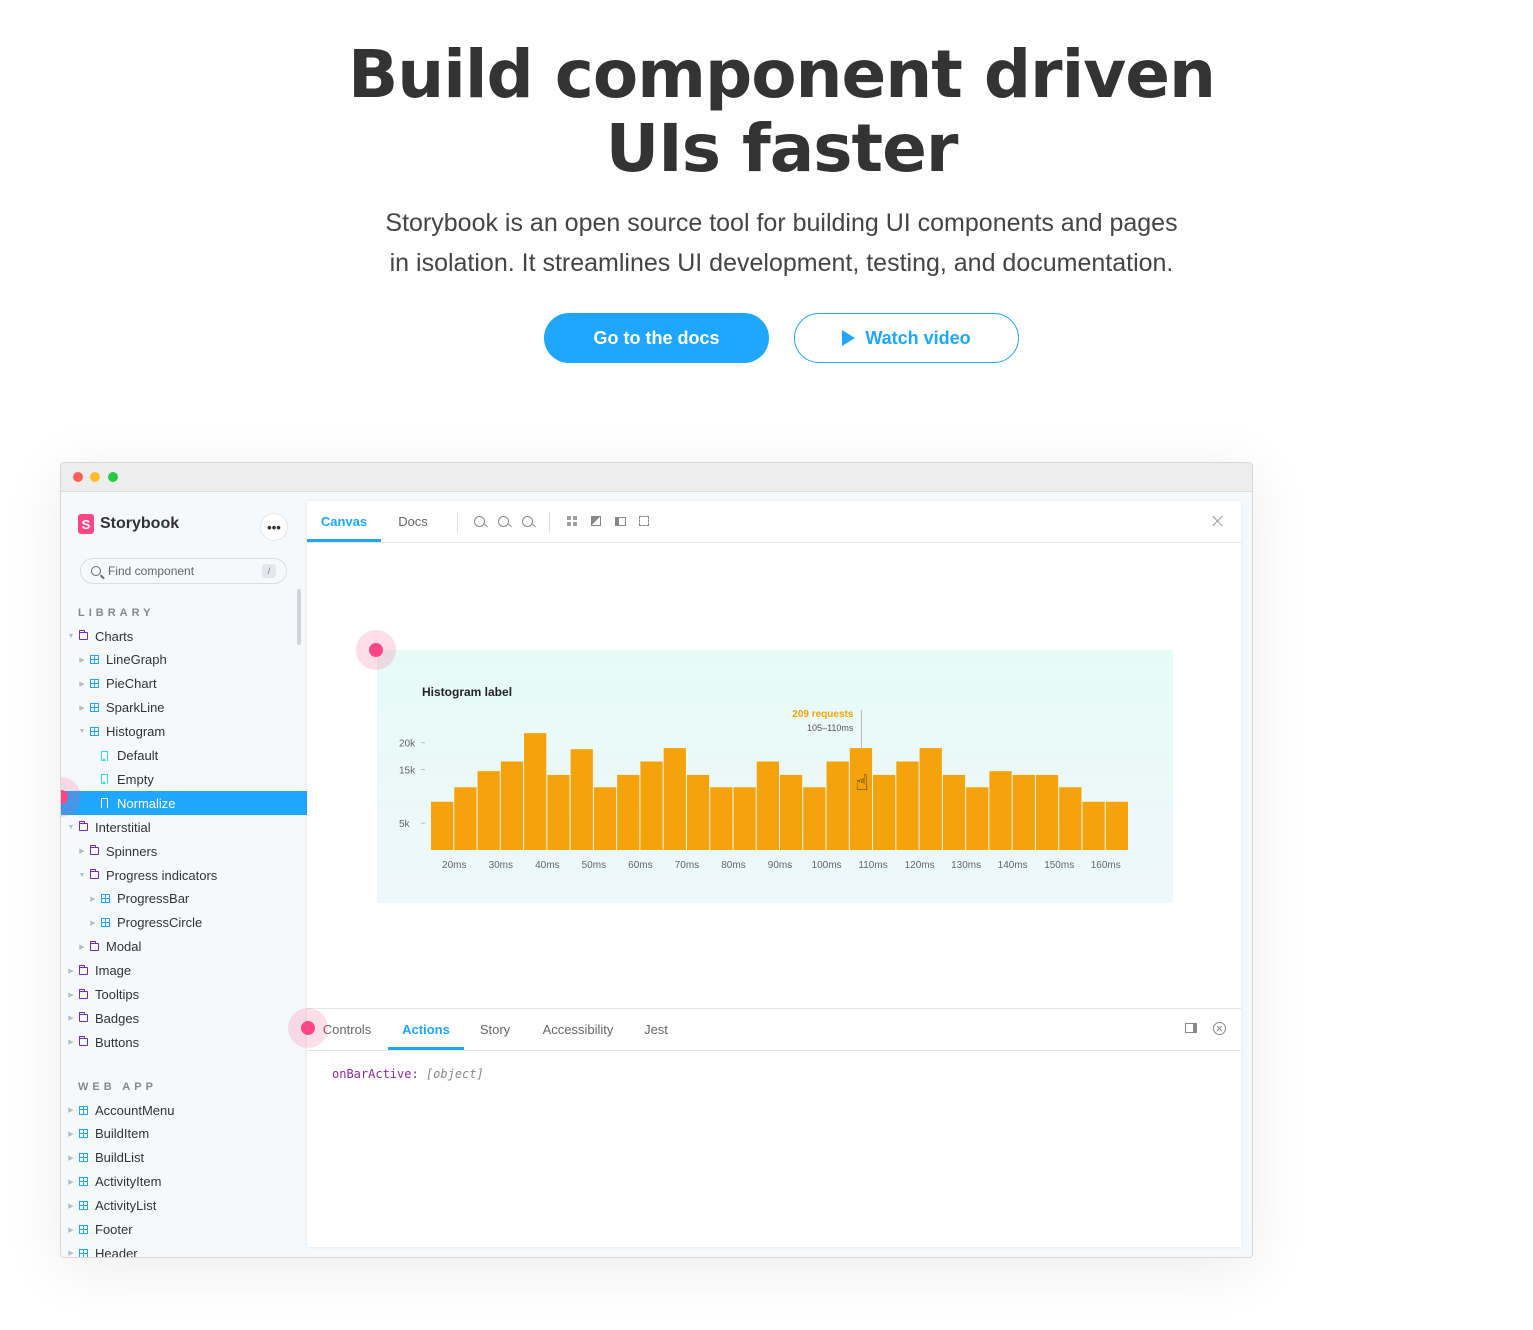  I want to click on sidebar-item-progresscircle: ▶ ProgressCircle, so click(184, 923).